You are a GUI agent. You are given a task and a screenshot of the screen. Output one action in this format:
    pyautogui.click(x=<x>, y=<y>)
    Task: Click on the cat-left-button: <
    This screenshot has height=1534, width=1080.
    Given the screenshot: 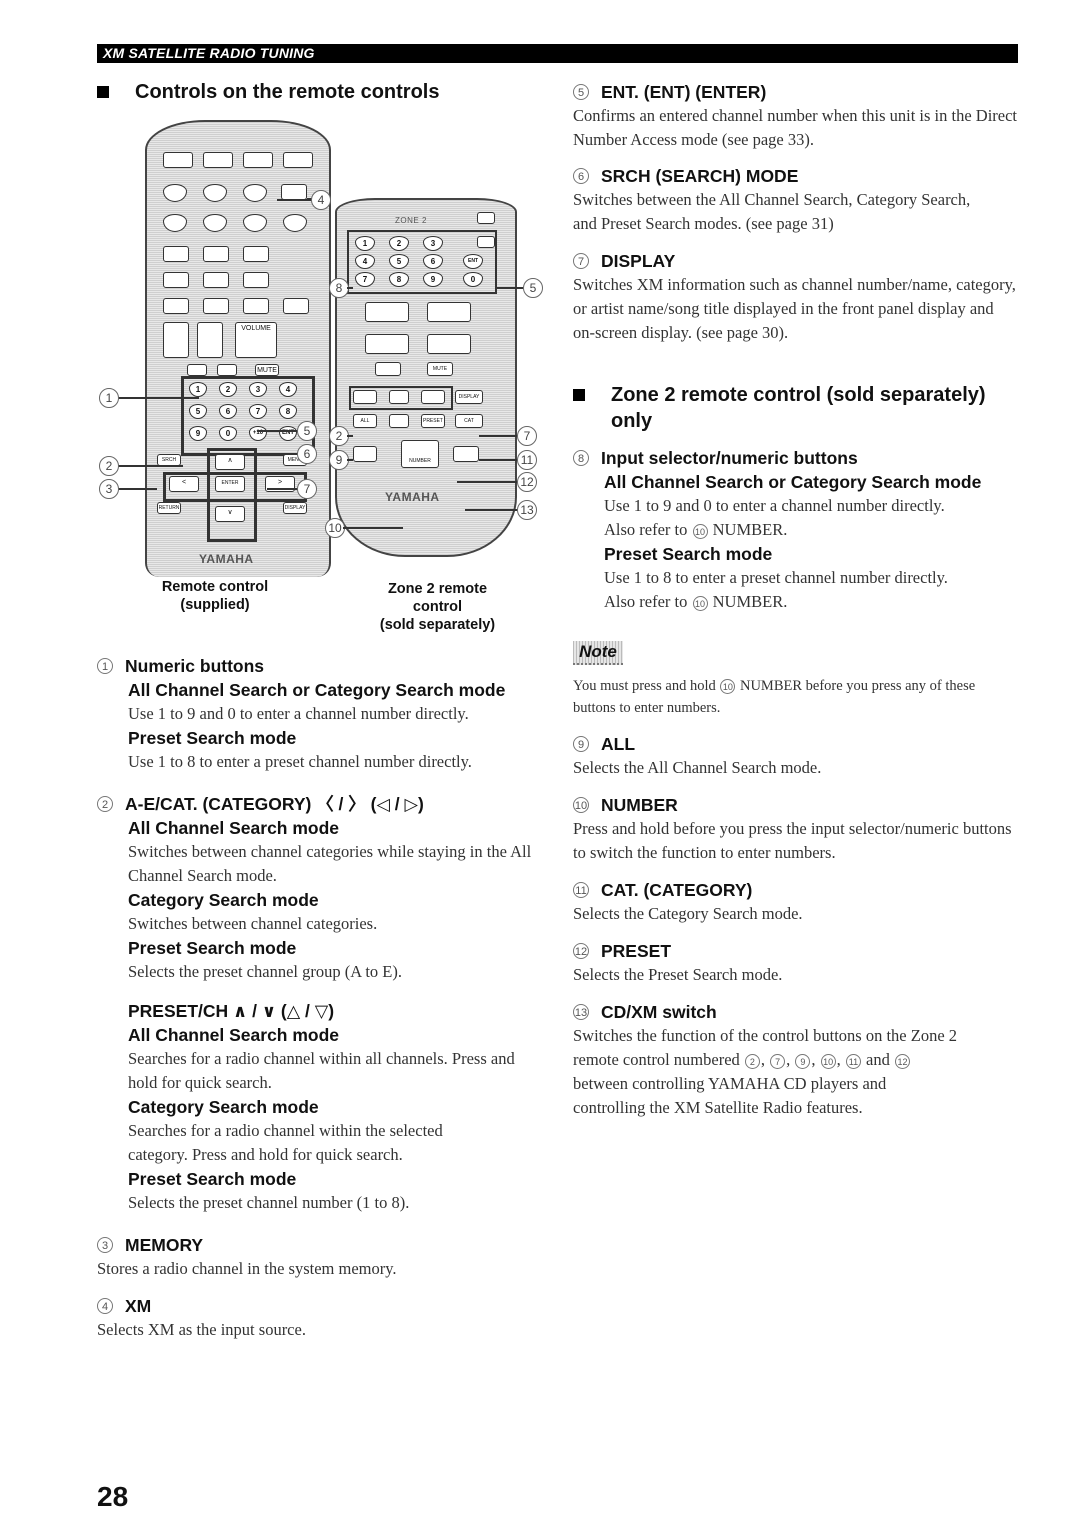 What is the action you would take?
    pyautogui.click(x=184, y=484)
    